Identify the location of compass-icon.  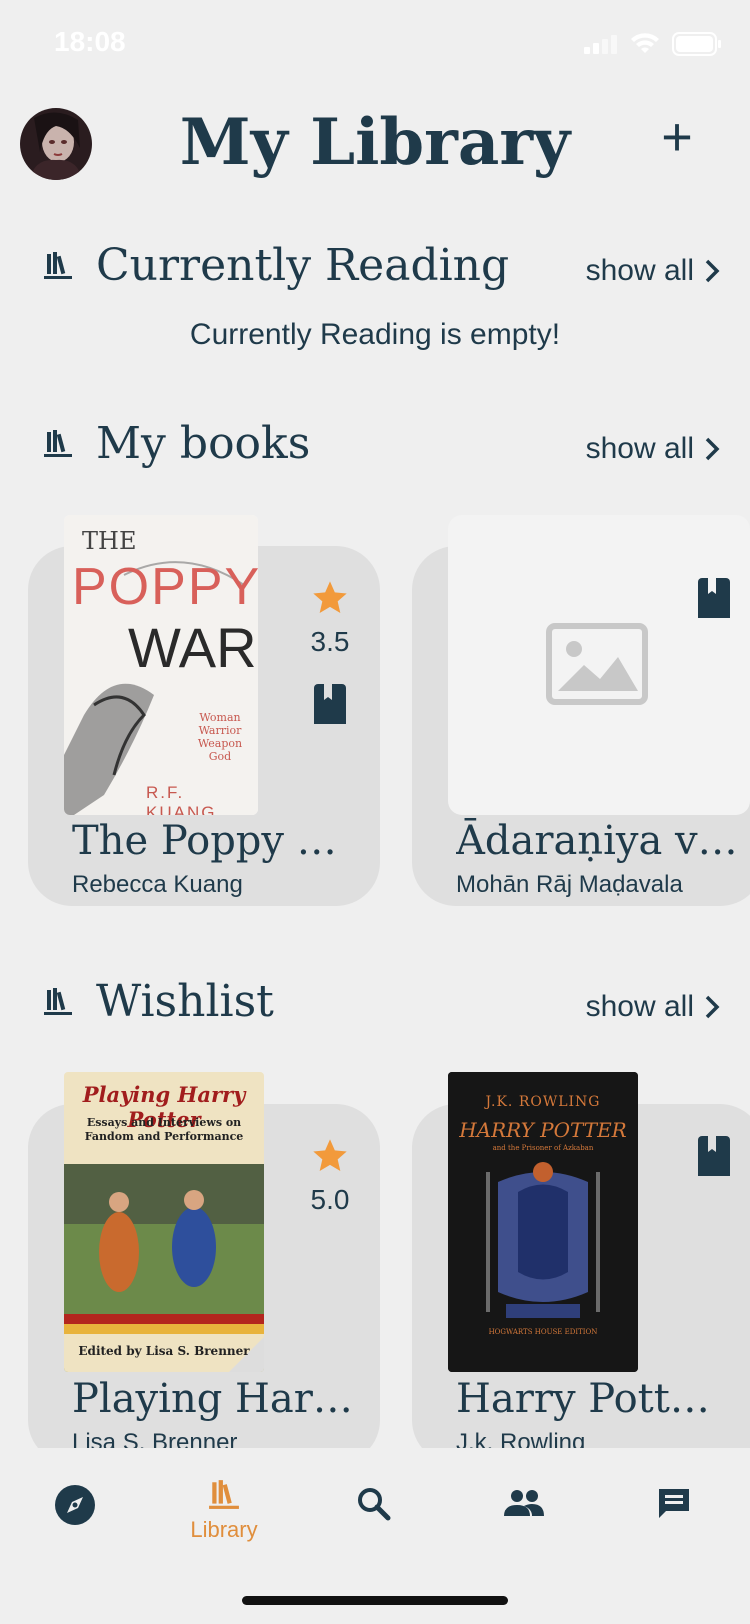
(75, 1505).